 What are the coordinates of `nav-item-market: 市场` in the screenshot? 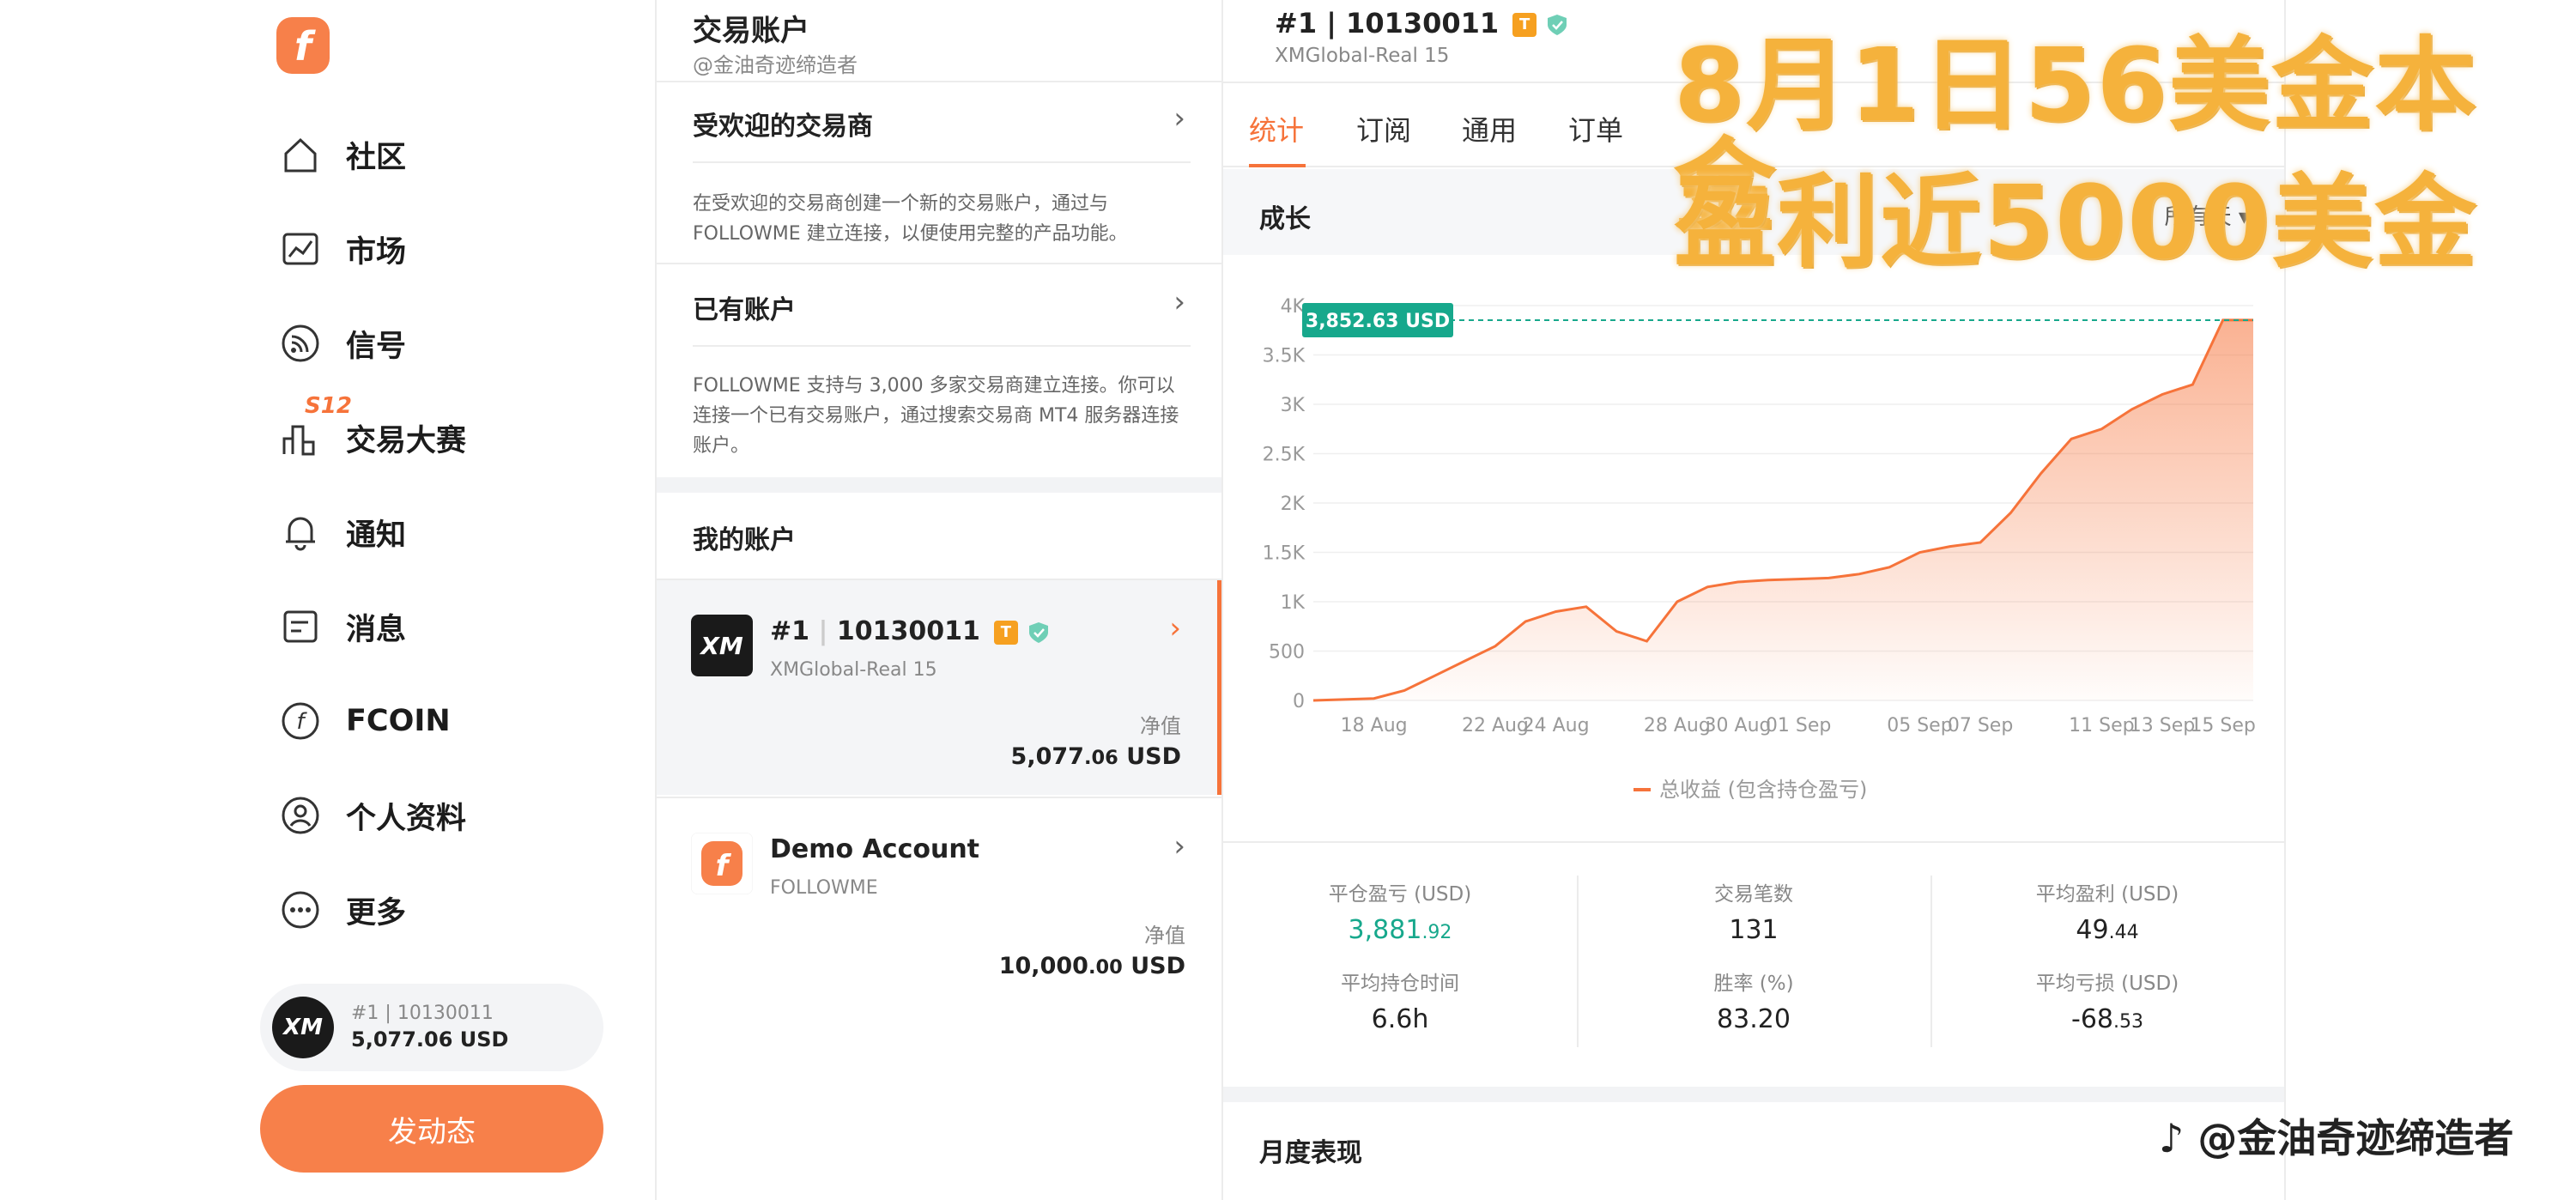 It's located at (342, 249).